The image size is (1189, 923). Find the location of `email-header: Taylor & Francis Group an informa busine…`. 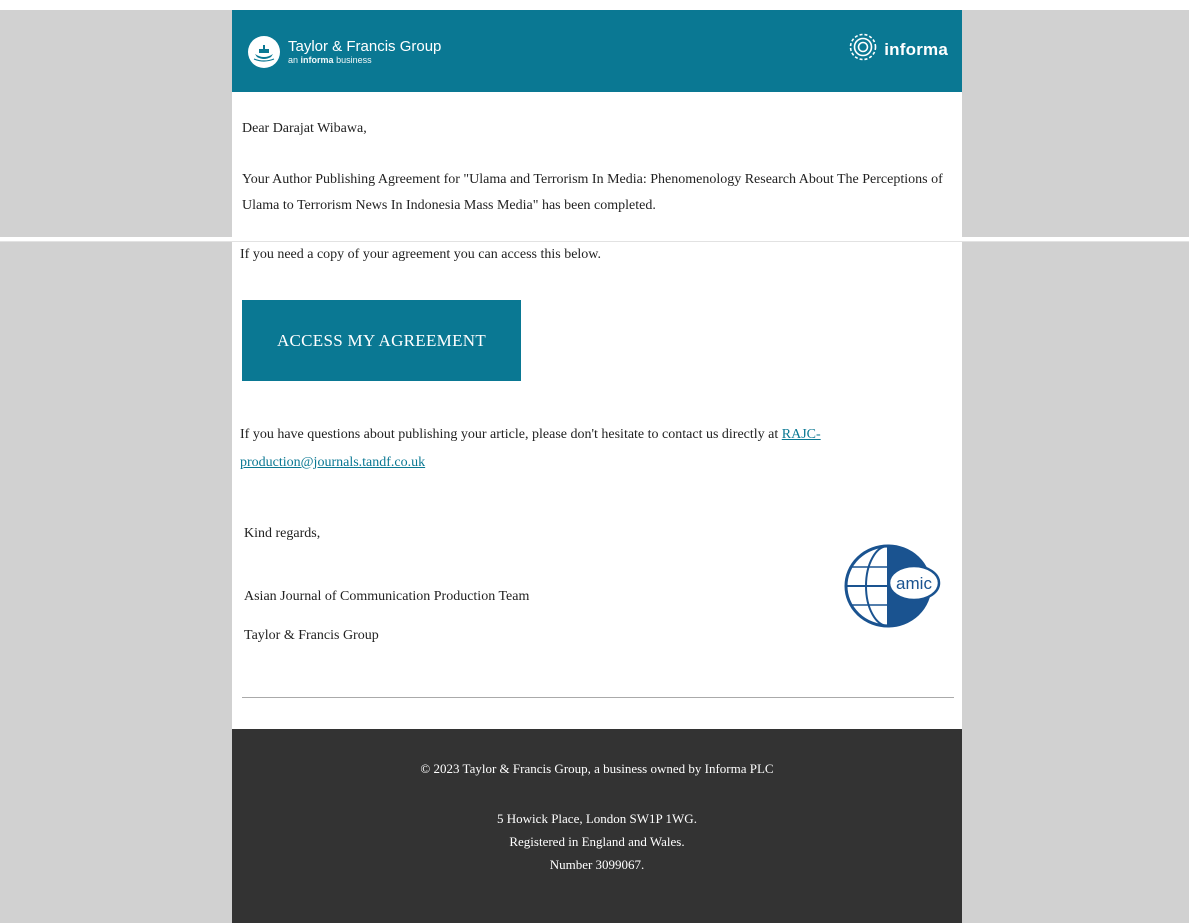

email-header: Taylor & Francis Group an informa busine… is located at coordinates (597, 51).